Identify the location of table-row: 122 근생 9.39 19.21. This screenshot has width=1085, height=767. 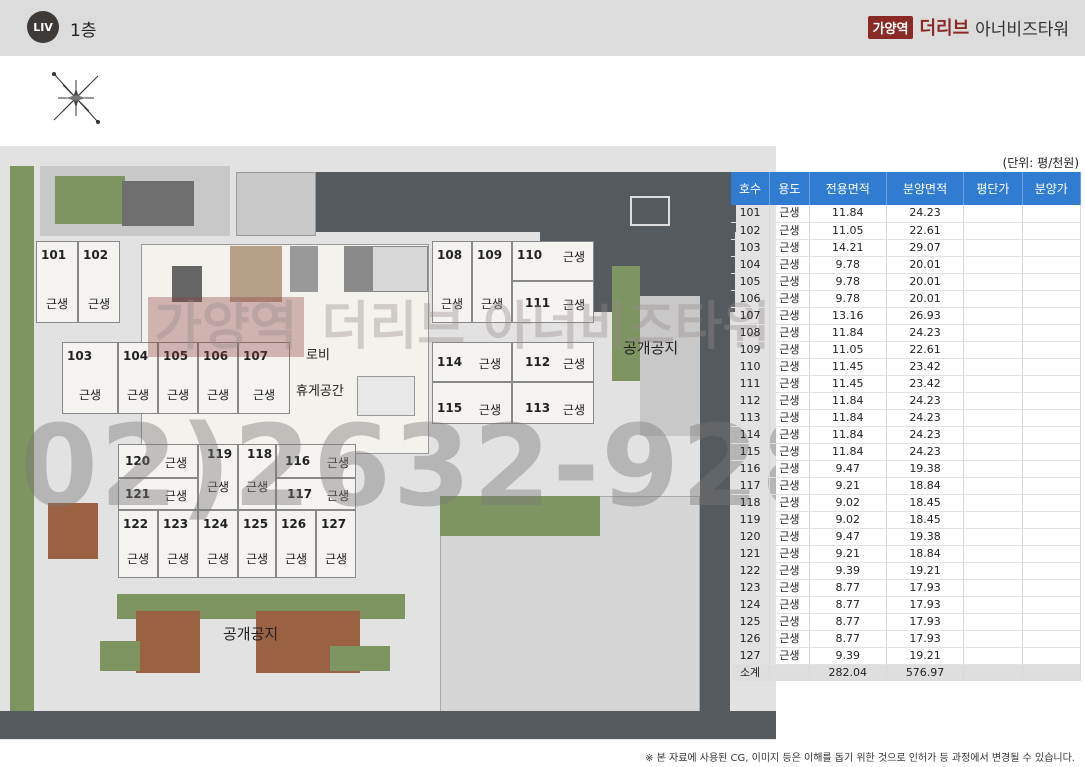
(906, 571).